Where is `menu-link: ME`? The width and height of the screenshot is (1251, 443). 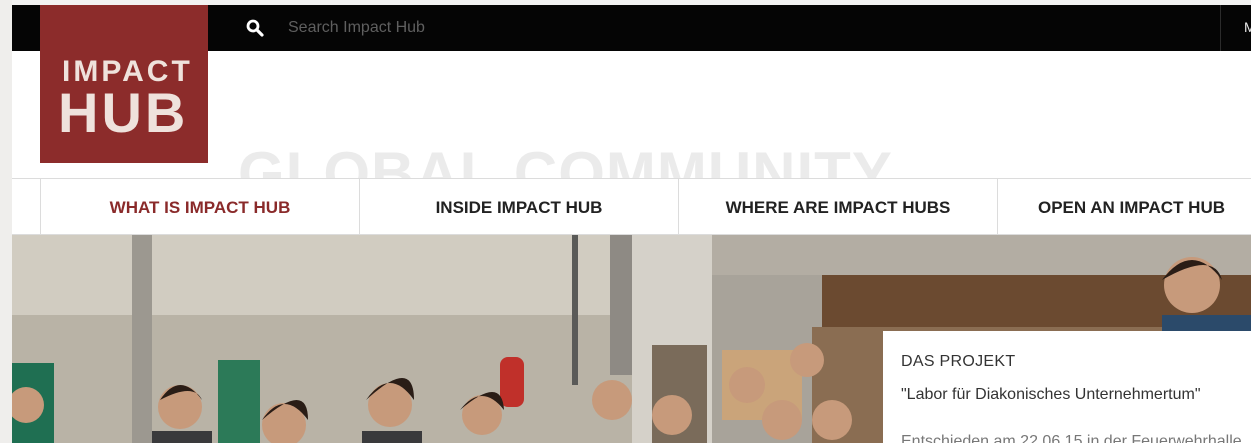
menu-link: ME is located at coordinates (1247, 27).